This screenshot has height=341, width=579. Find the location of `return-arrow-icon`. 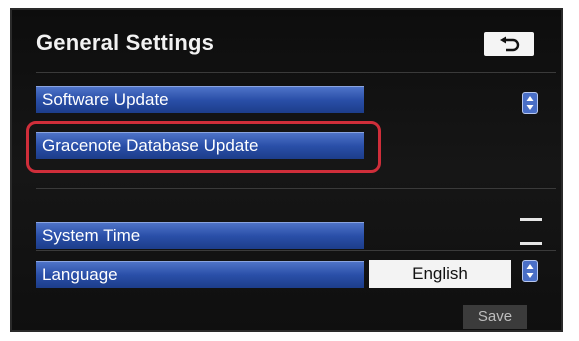

return-arrow-icon is located at coordinates (510, 44).